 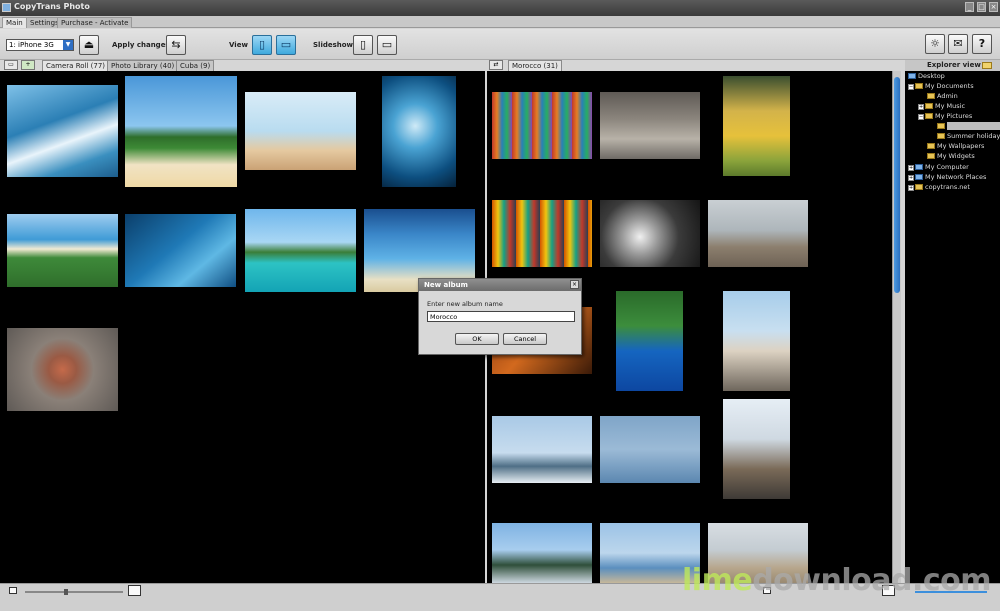 I want to click on cancel-button: Cancel, so click(x=525, y=339).